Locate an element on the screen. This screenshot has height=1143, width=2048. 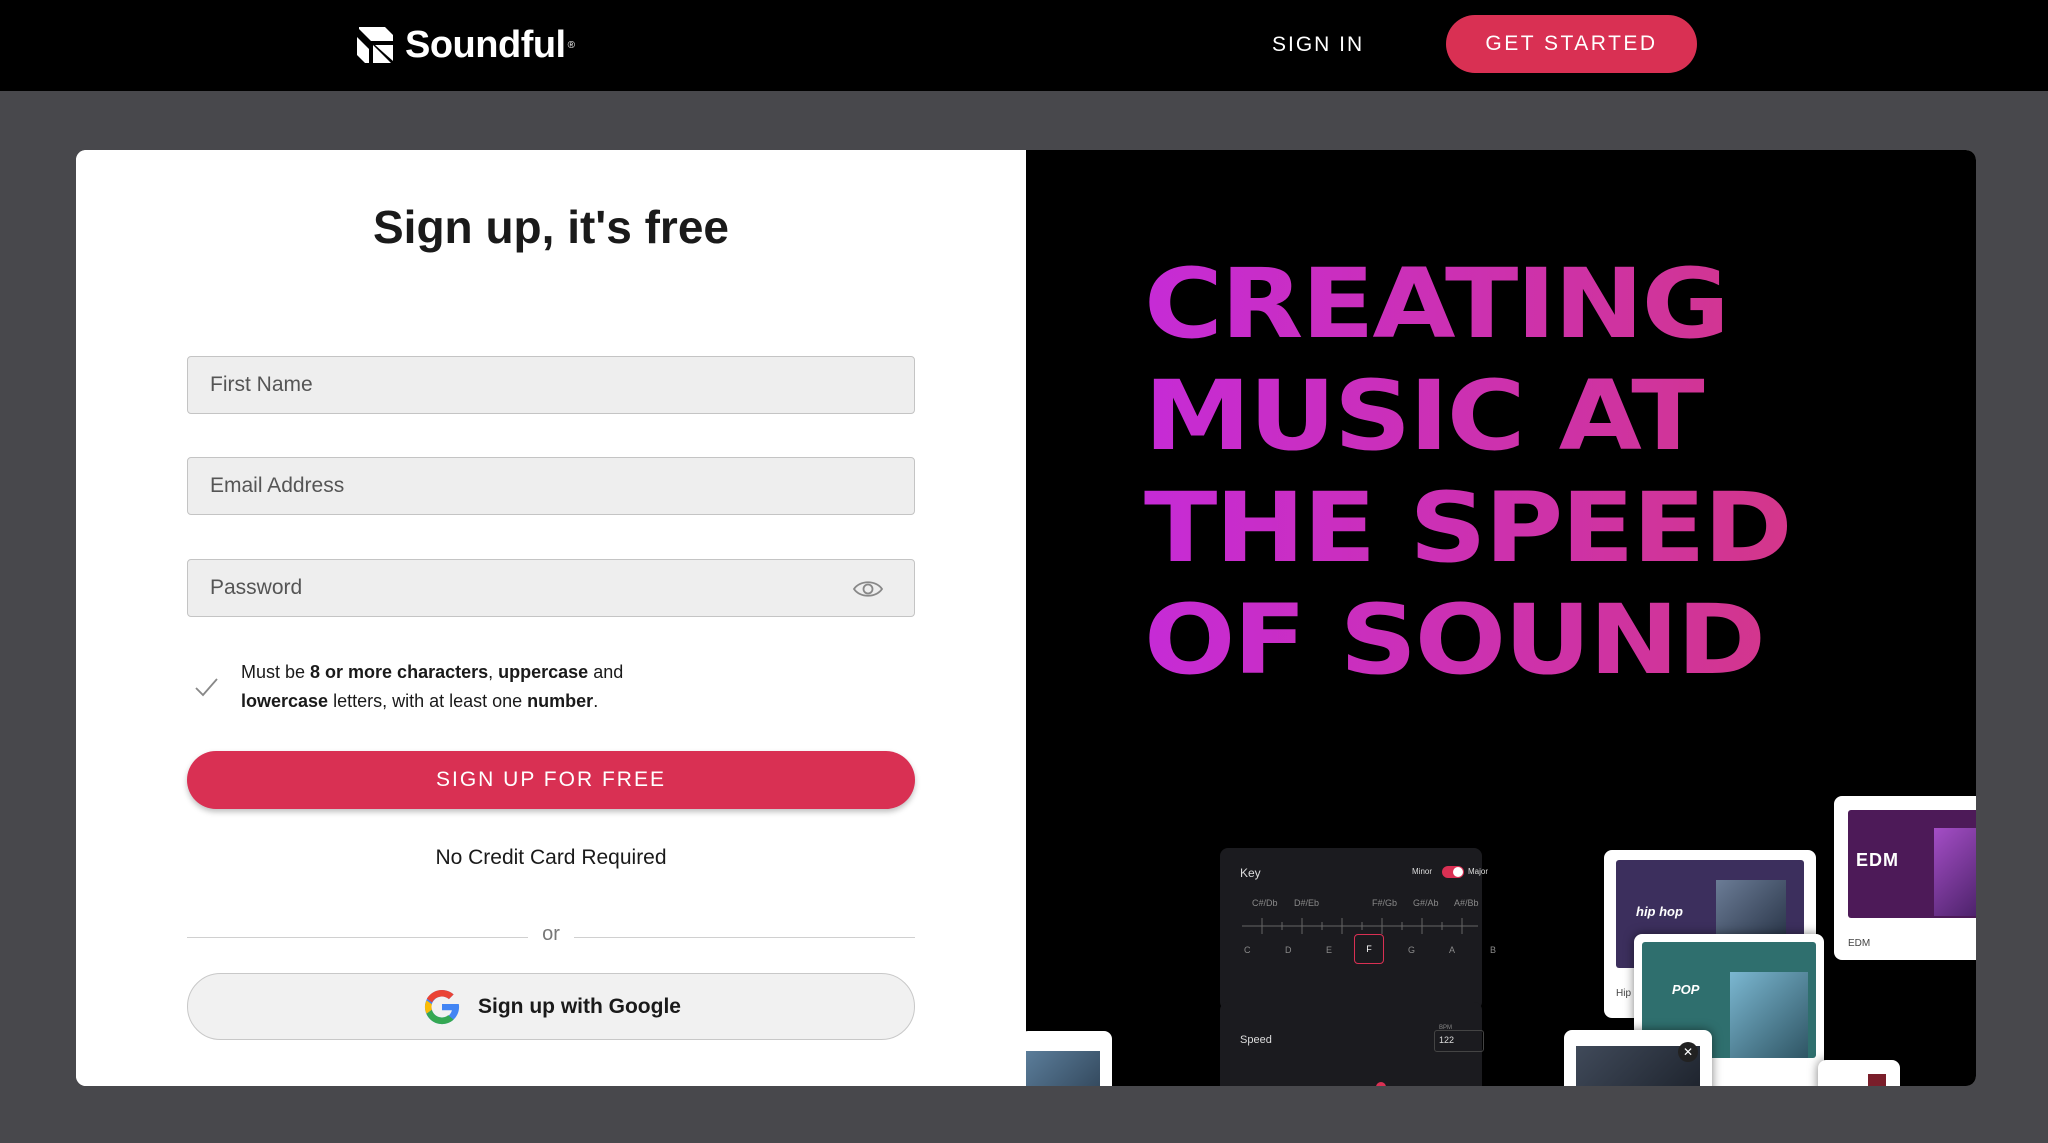
edm-genre-card: EDM EDM is located at coordinates (1905, 878).